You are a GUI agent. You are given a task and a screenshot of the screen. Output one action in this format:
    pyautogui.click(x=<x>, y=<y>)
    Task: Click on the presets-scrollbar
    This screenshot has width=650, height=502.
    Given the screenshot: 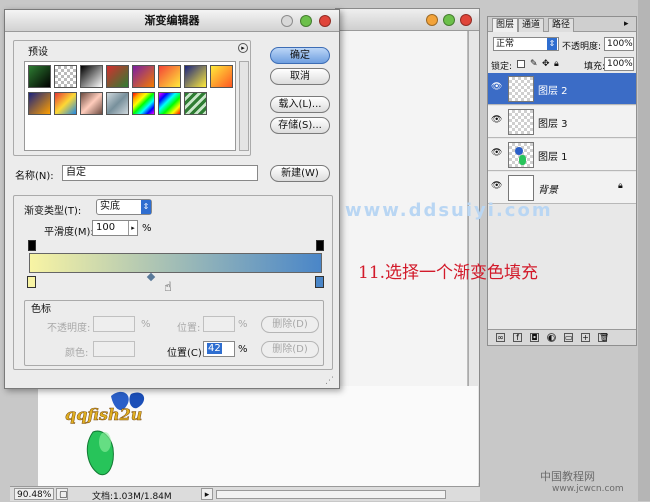 What is the action you would take?
    pyautogui.click(x=244, y=106)
    